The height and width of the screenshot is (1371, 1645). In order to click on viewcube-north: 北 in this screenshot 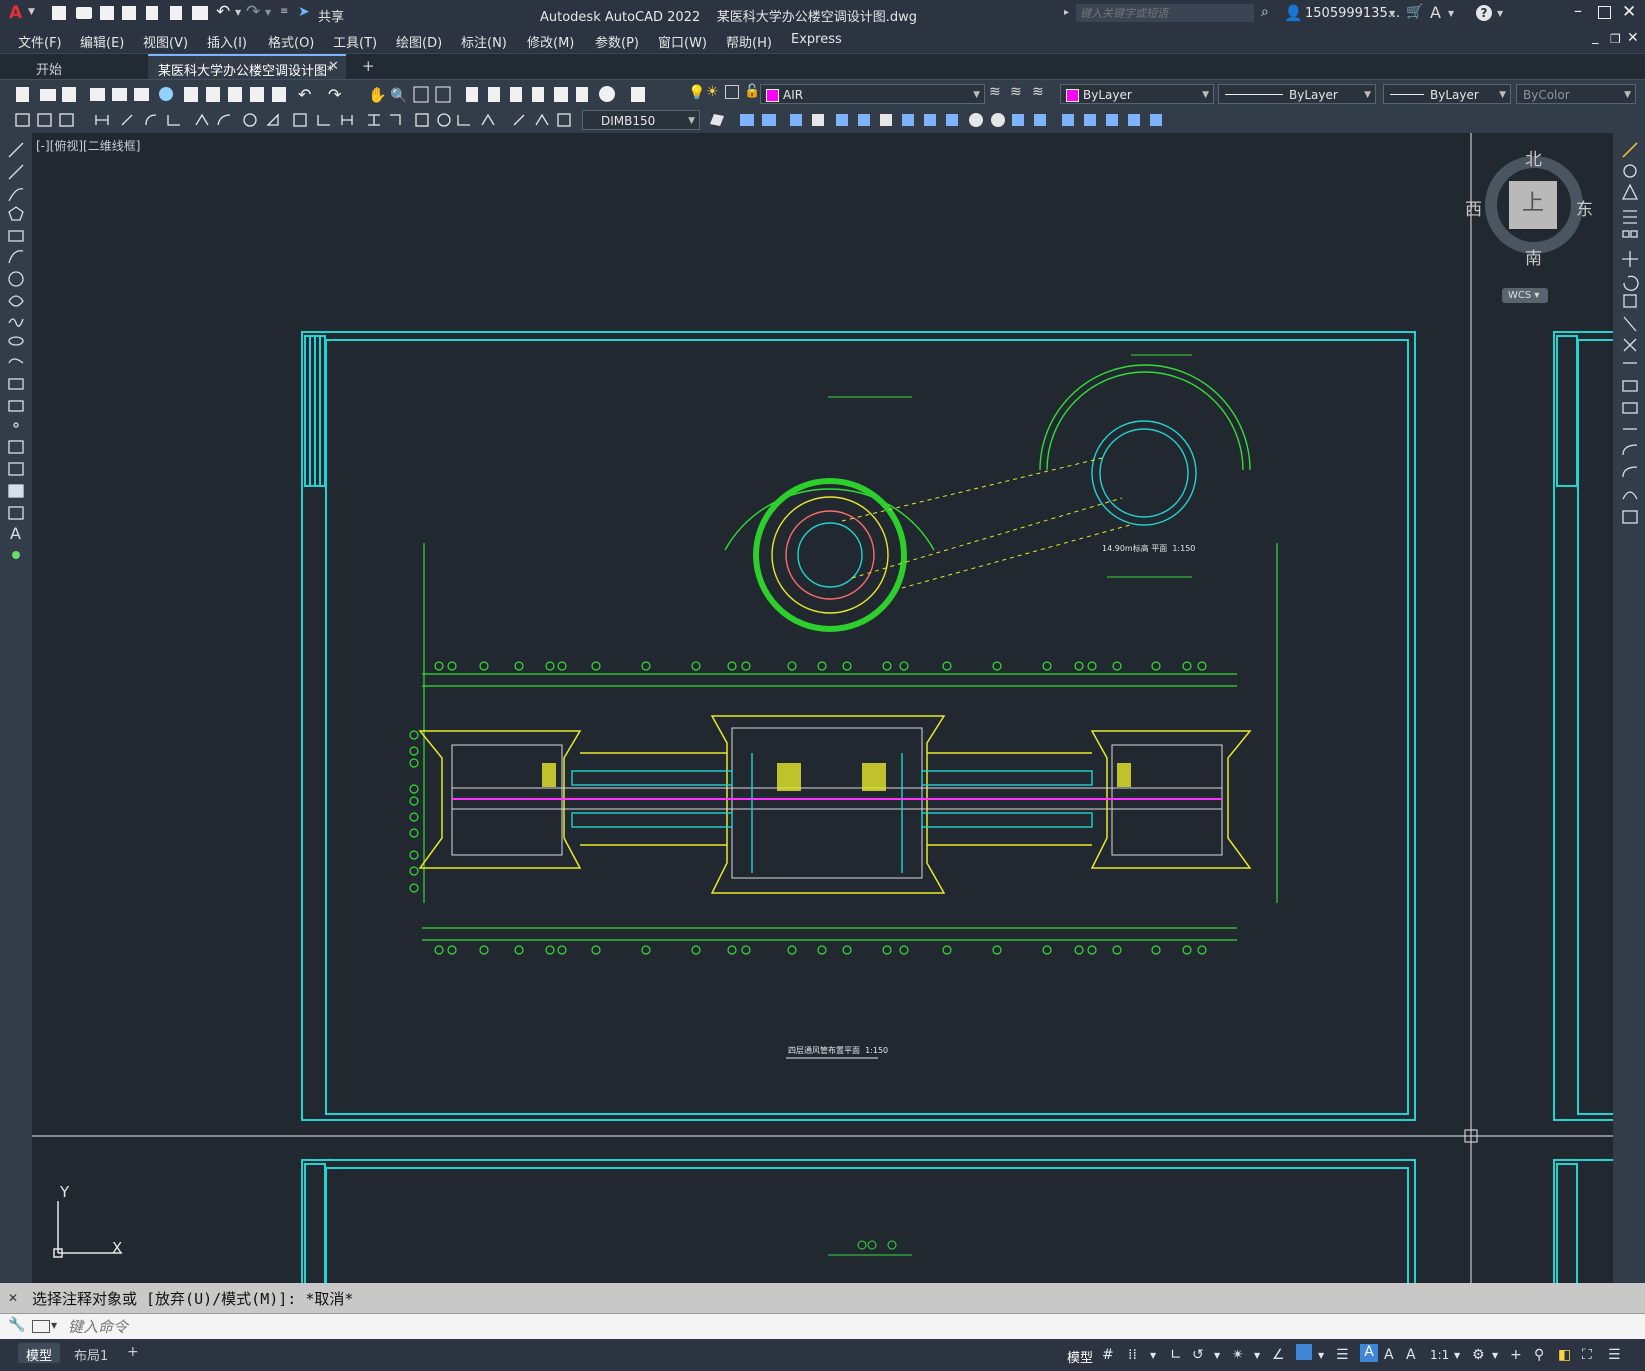, I will do `click(1533, 157)`.